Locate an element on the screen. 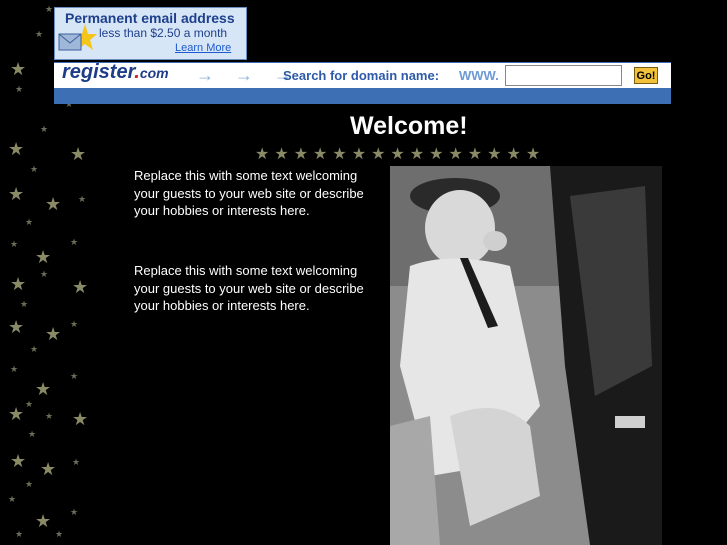 This screenshot has height=545, width=727. ad-title: Permanent email address is located at coordinates (150, 18).